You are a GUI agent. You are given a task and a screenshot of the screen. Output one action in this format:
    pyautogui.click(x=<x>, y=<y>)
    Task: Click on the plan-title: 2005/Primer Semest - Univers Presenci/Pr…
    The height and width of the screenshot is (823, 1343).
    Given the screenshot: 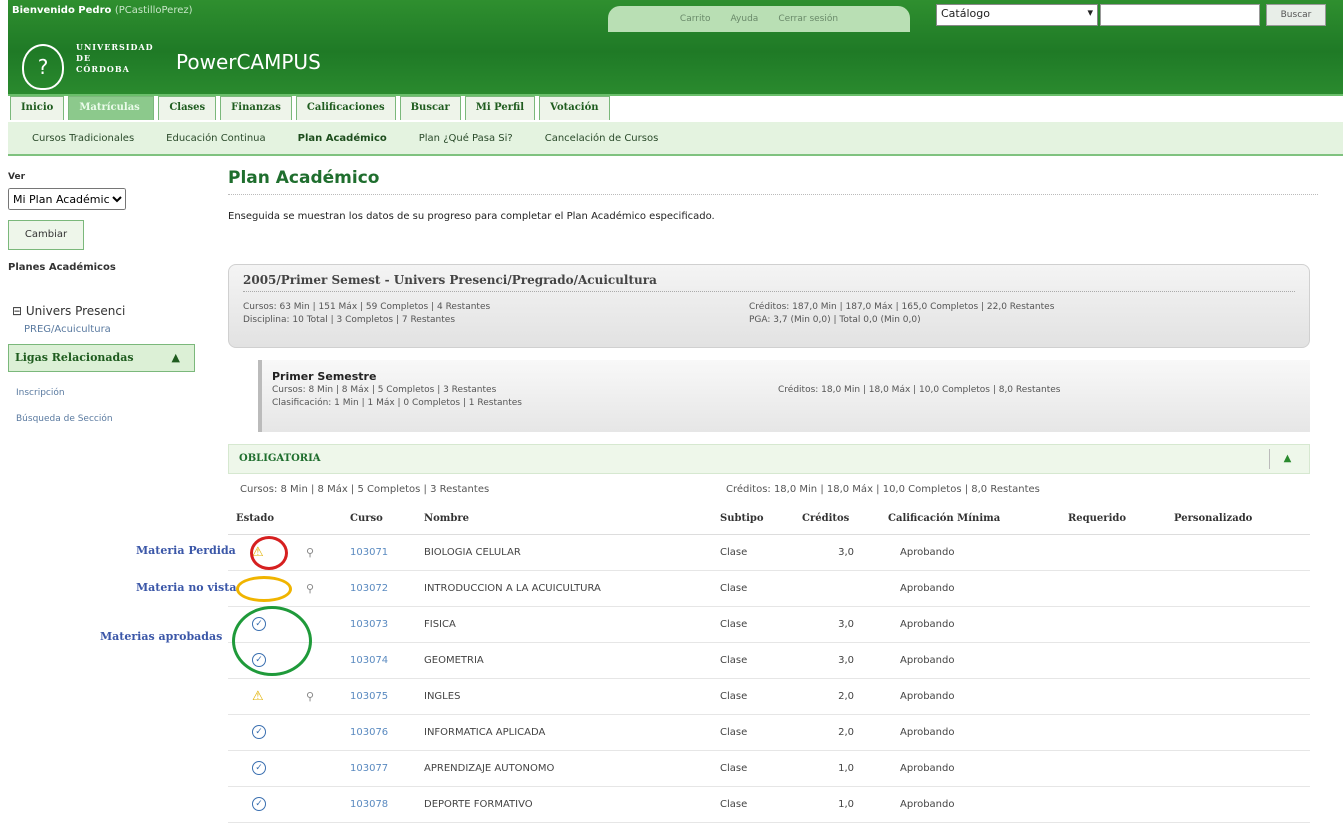 What is the action you would take?
    pyautogui.click(x=769, y=282)
    